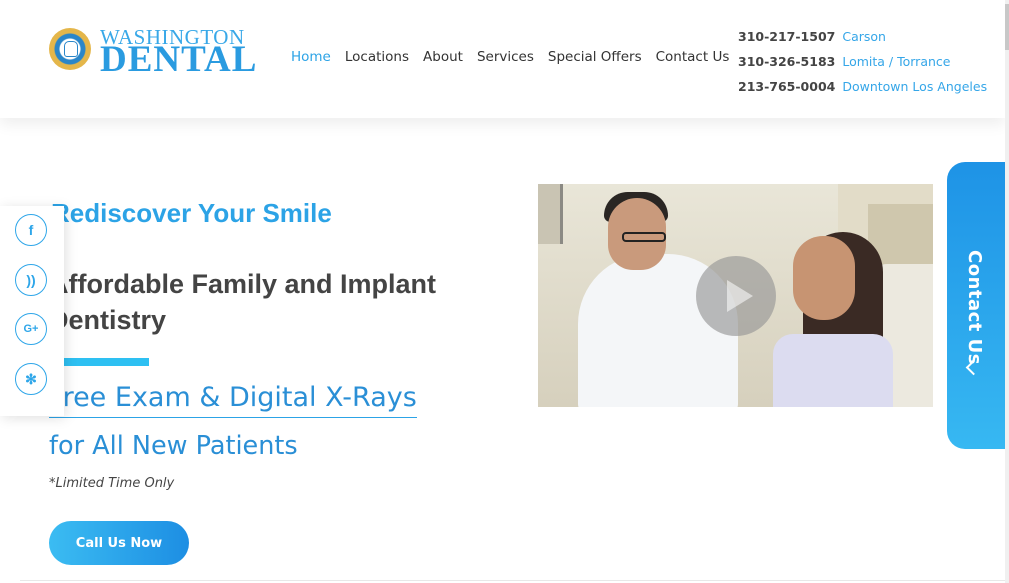 The image size is (1009, 583). Describe the element at coordinates (443, 57) in the screenshot. I see `nav-about: About` at that location.